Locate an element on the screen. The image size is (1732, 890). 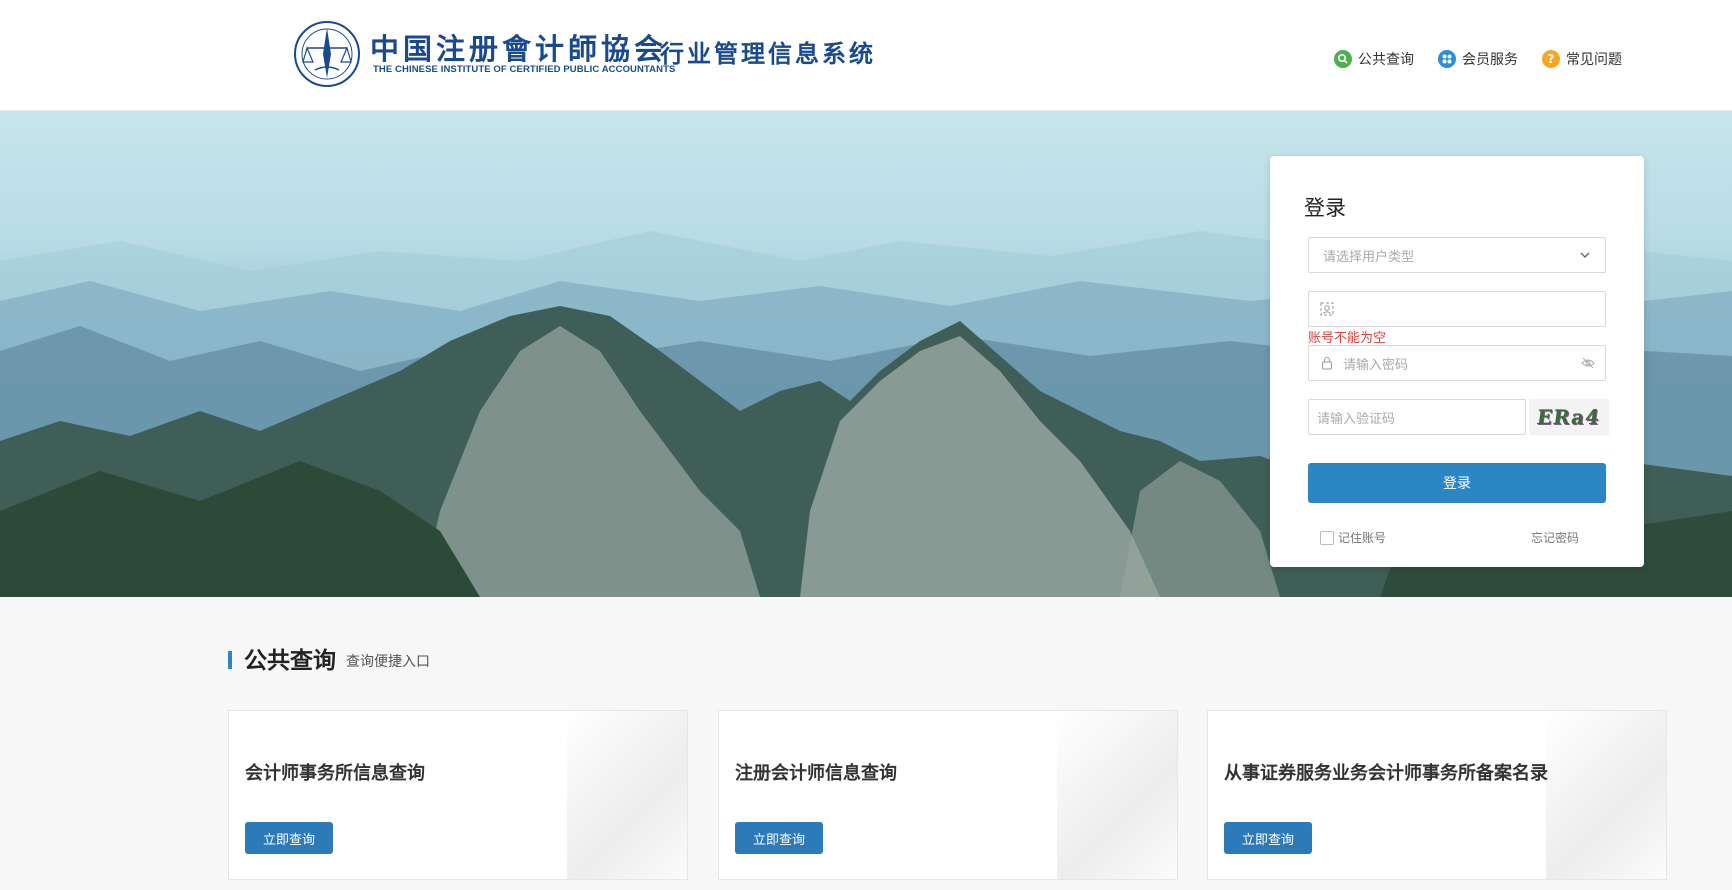
cicpa-emblem-icon is located at coordinates (327, 54).